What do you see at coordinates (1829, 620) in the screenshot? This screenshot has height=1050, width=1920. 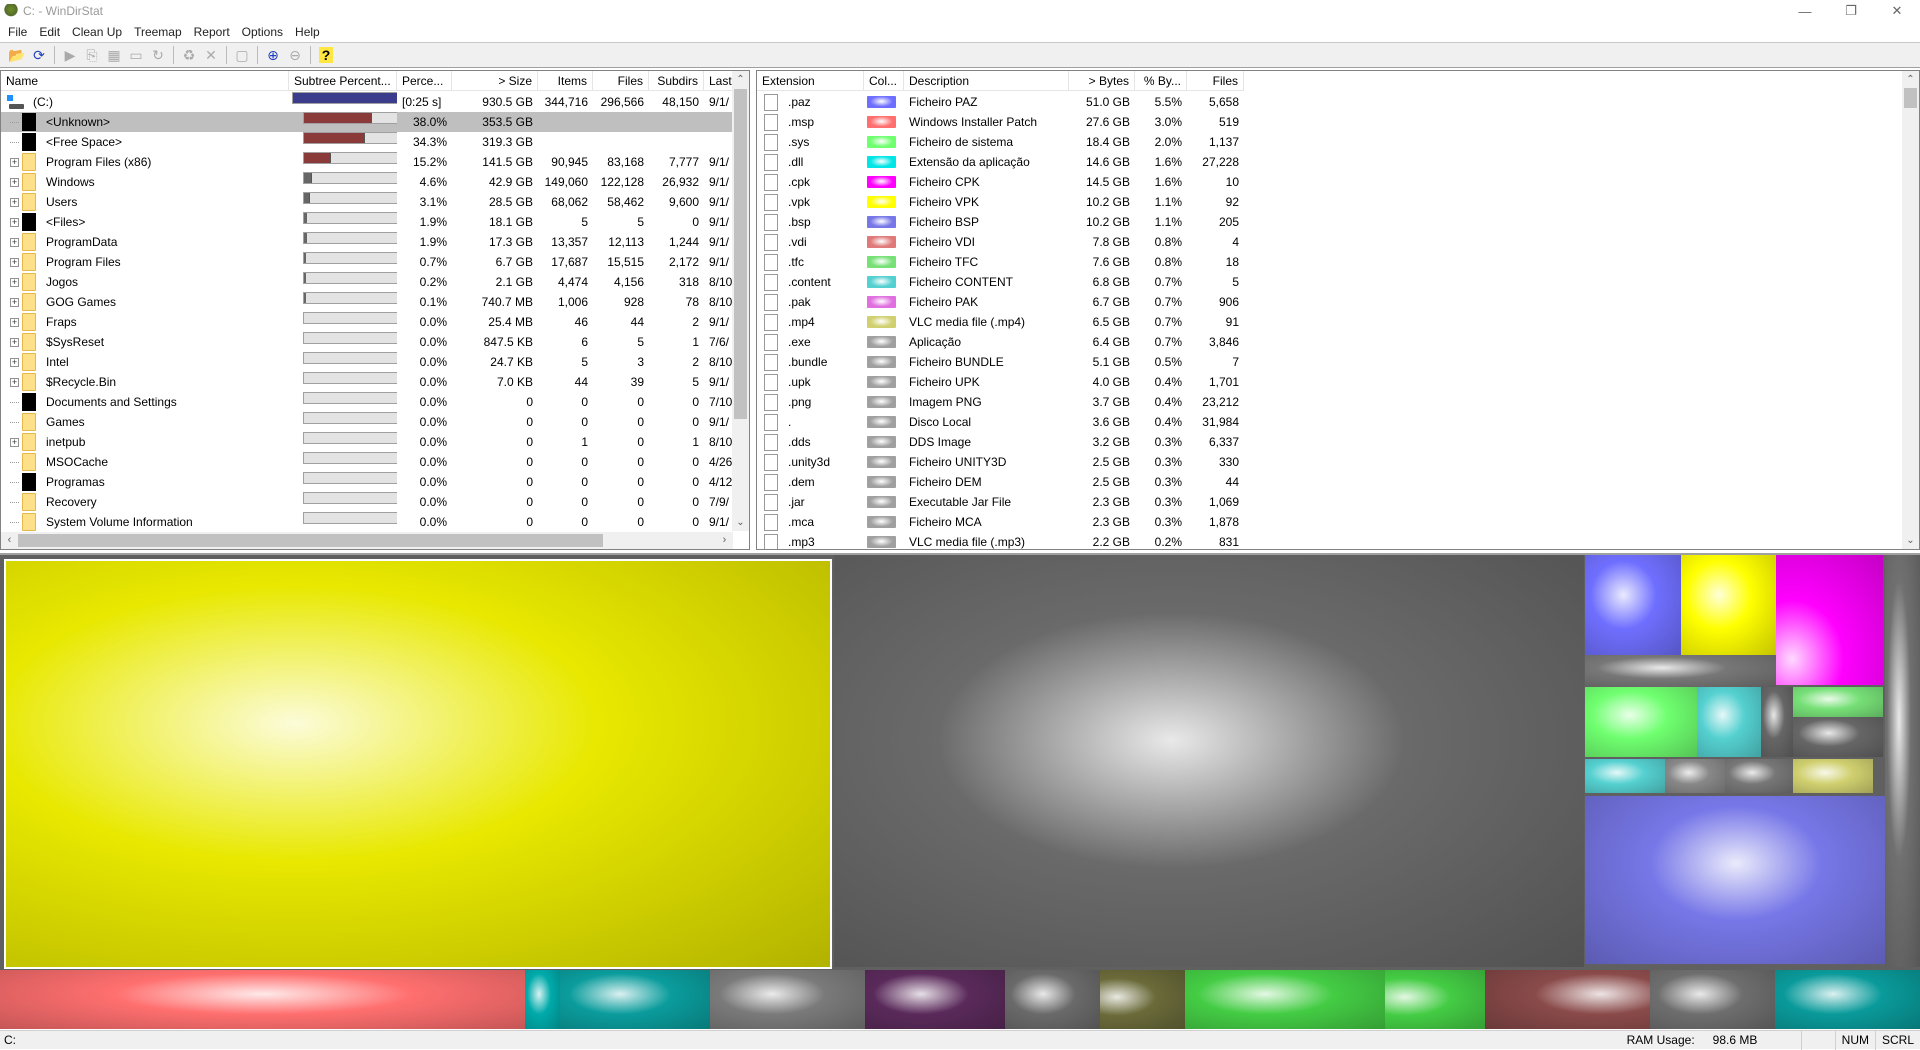 I see `treemap-block-cpk` at bounding box center [1829, 620].